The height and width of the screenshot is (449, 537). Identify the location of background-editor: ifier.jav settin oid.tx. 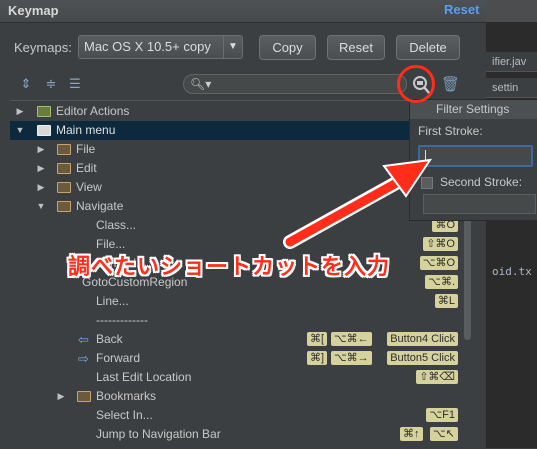
(511, 224).